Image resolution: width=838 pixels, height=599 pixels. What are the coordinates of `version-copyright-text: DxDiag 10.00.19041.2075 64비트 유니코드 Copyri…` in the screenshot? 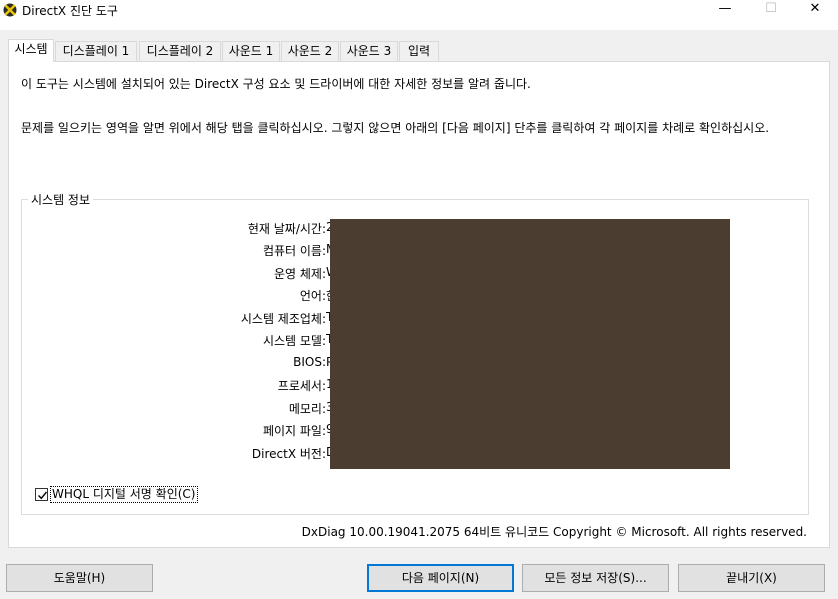 It's located at (554, 532).